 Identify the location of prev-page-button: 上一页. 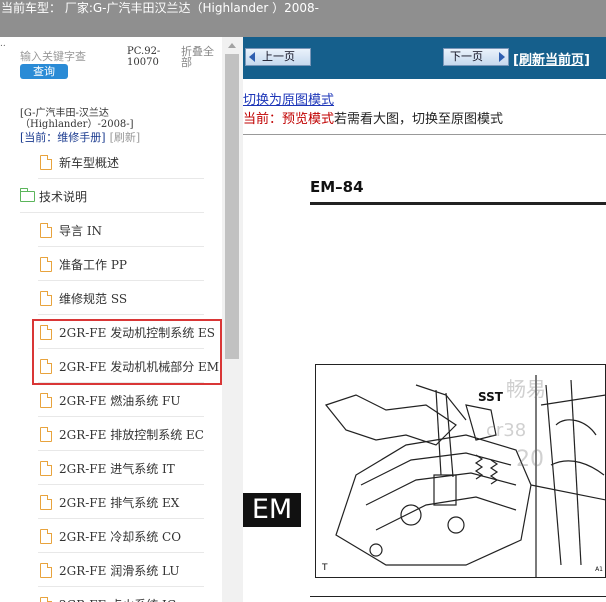
(278, 57).